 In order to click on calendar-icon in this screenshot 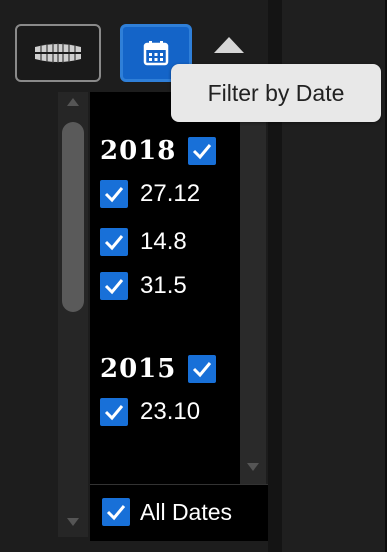, I will do `click(156, 53)`.